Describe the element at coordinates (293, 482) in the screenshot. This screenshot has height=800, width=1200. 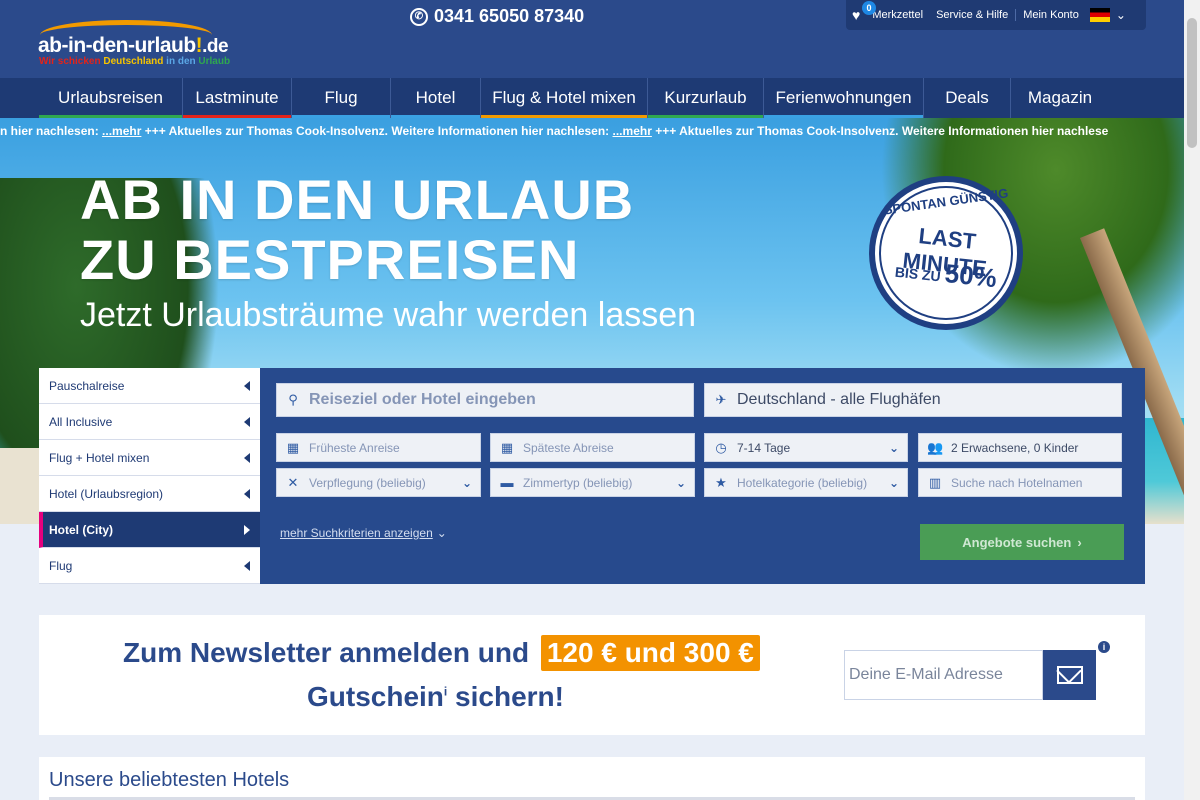
I see `cutlery-icon: ✕` at that location.